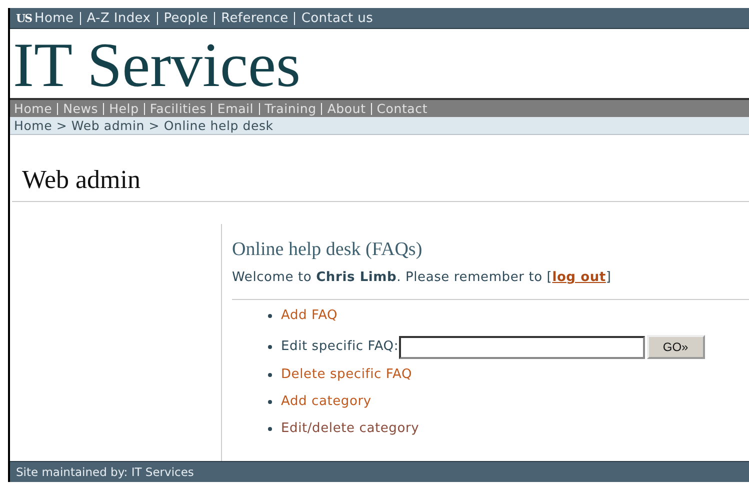 The image size is (749, 489). Describe the element at coordinates (402, 108) in the screenshot. I see `nav-link: Contact` at that location.